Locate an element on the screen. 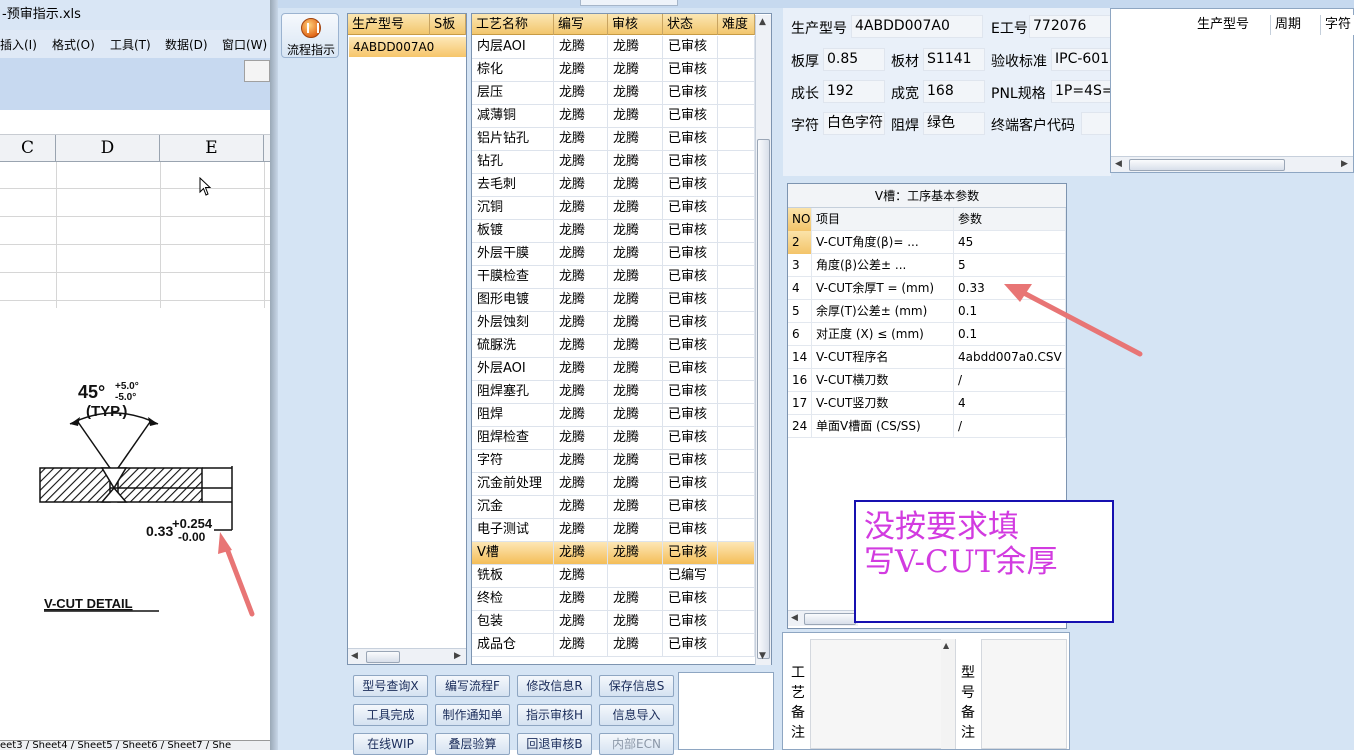 Image resolution: width=1354 pixels, height=755 pixels. flow-instruction-button: 流程指示 is located at coordinates (310, 35).